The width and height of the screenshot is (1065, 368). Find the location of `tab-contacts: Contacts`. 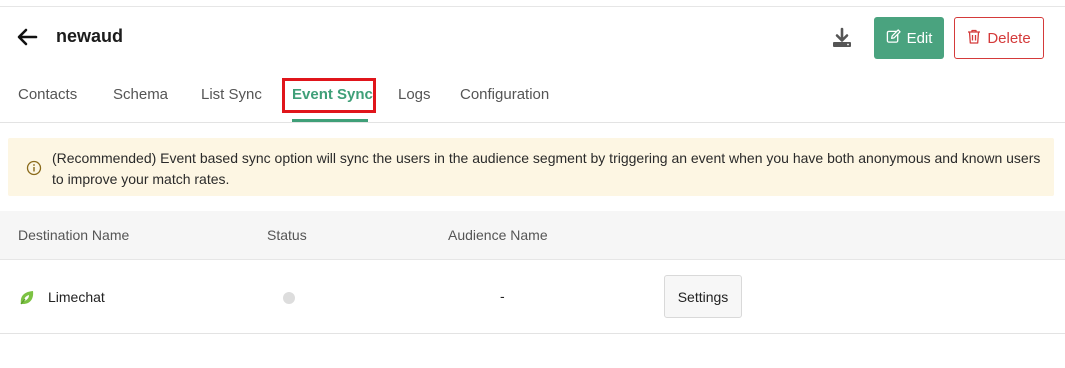

tab-contacts: Contacts is located at coordinates (47, 94).